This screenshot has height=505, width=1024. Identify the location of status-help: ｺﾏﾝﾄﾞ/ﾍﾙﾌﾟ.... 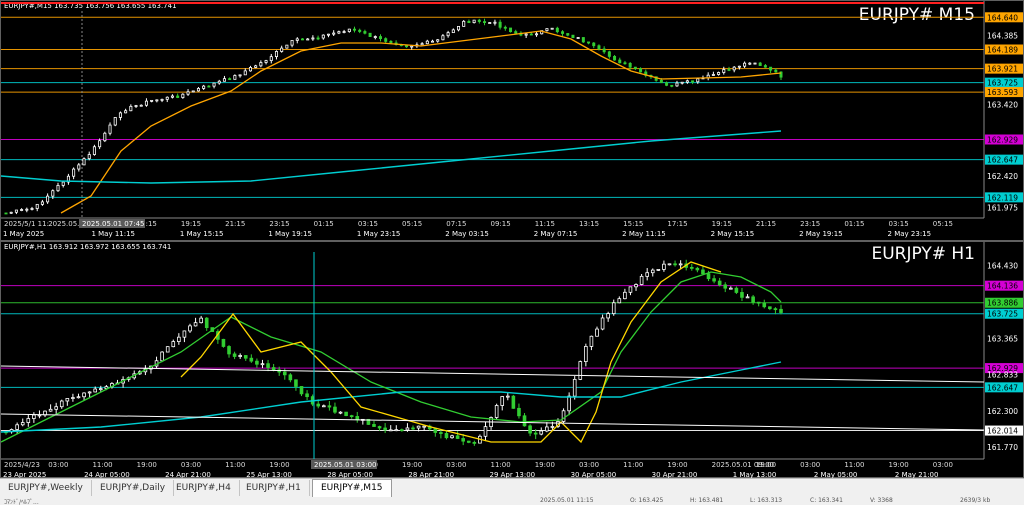
(21, 502).